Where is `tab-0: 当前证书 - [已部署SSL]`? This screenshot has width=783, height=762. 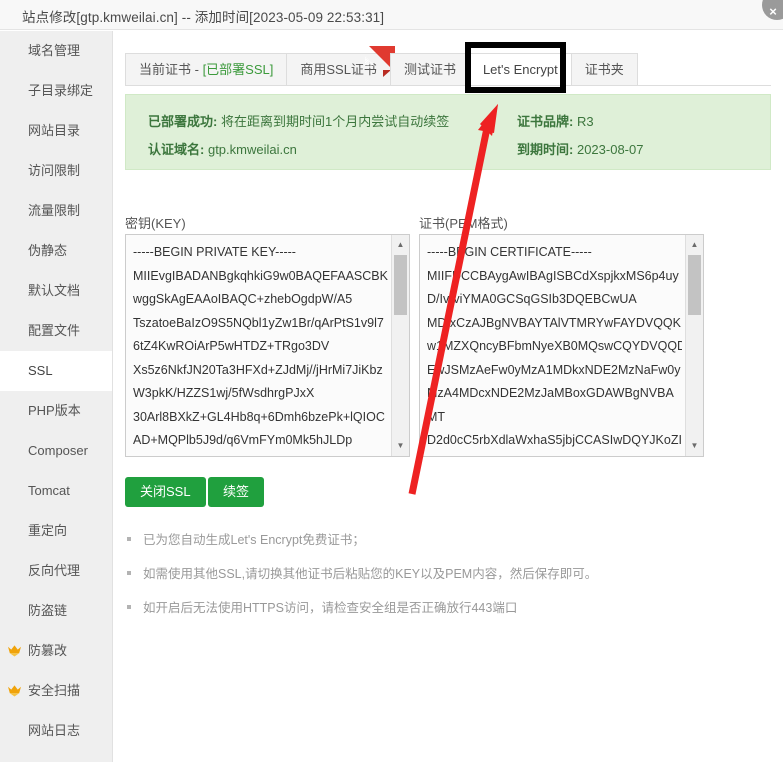 tab-0: 当前证书 - [已部署SSL] is located at coordinates (206, 69).